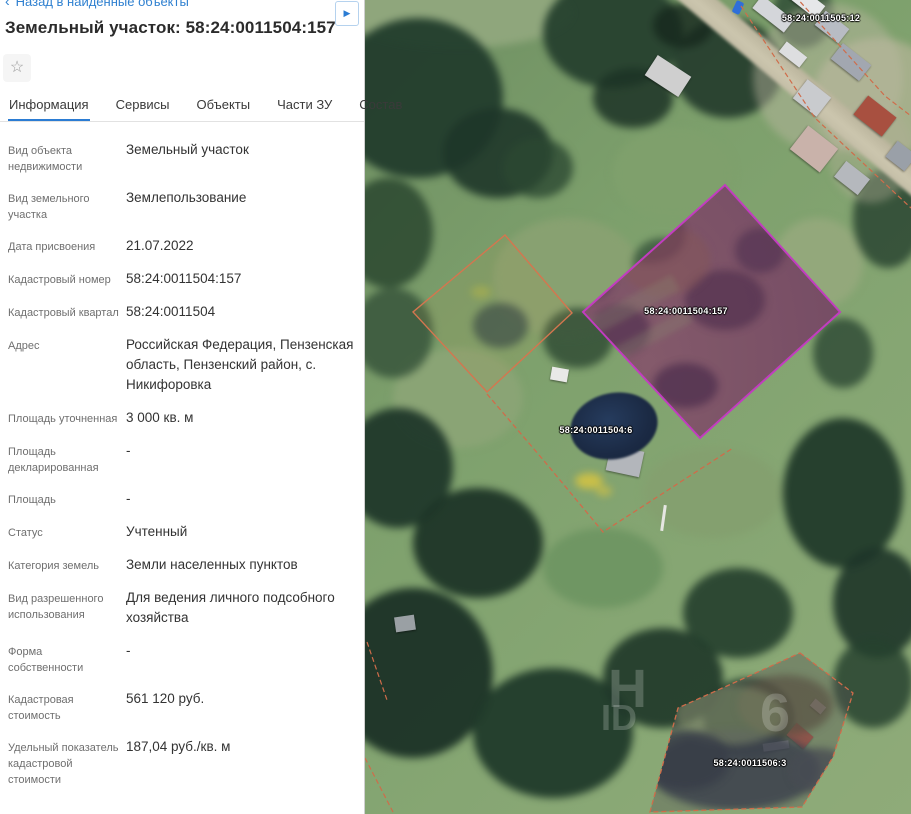 The image size is (911, 814). Describe the element at coordinates (181, 205) in the screenshot. I see `field-row: Вид земельного участка Землепользование` at that location.